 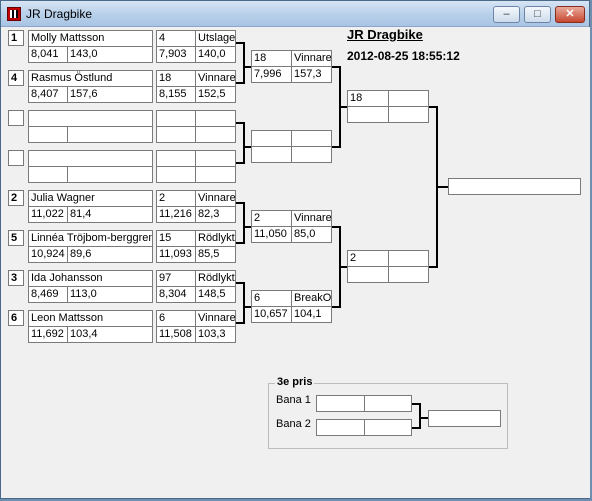 What do you see at coordinates (176, 54) in the screenshot?
I see `opponent-rt-field: 7,903` at bounding box center [176, 54].